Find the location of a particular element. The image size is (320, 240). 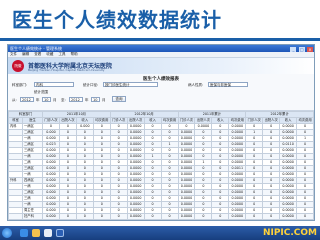

to-year-input: 2012 is located at coordinates (76, 99).